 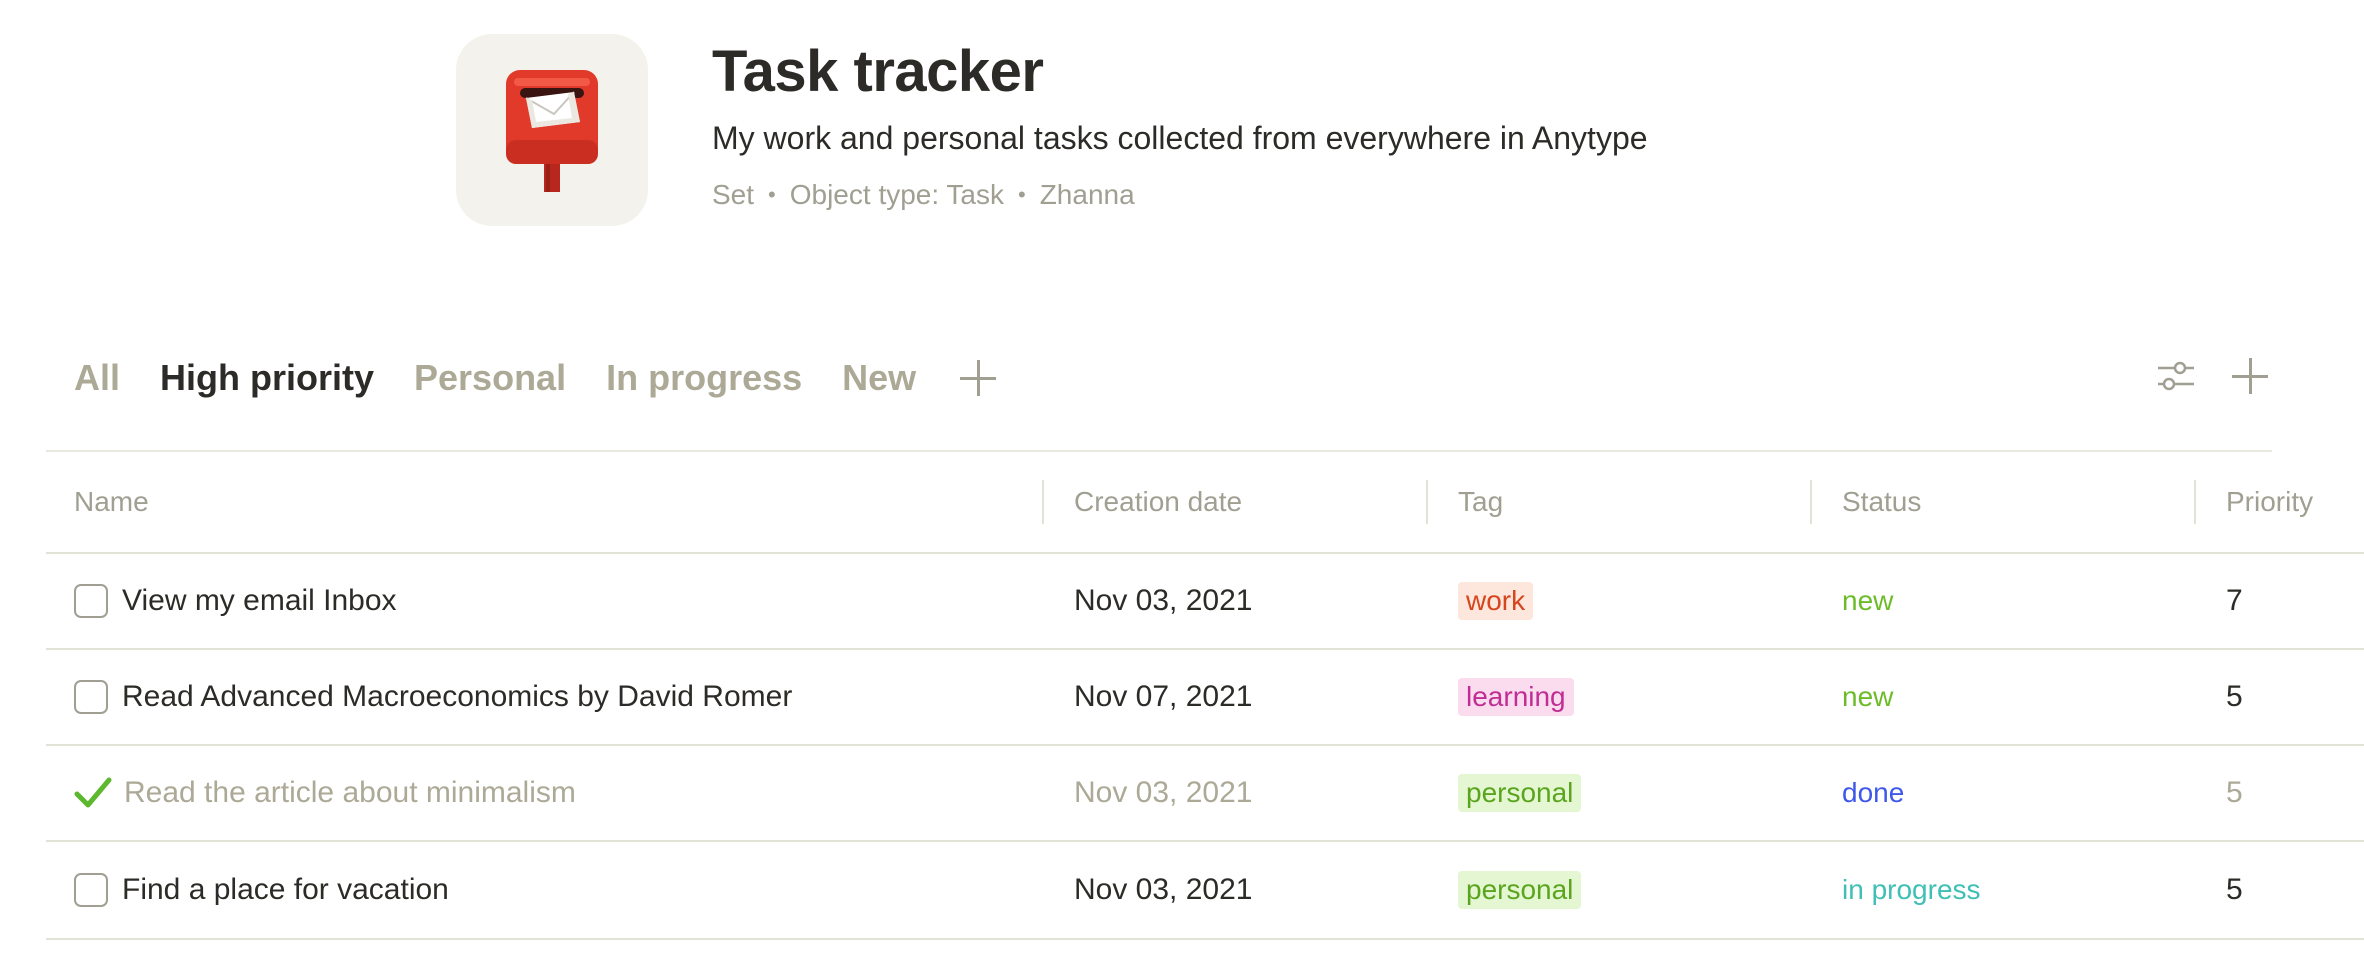 I want to click on meta-layout: Set, so click(x=733, y=195).